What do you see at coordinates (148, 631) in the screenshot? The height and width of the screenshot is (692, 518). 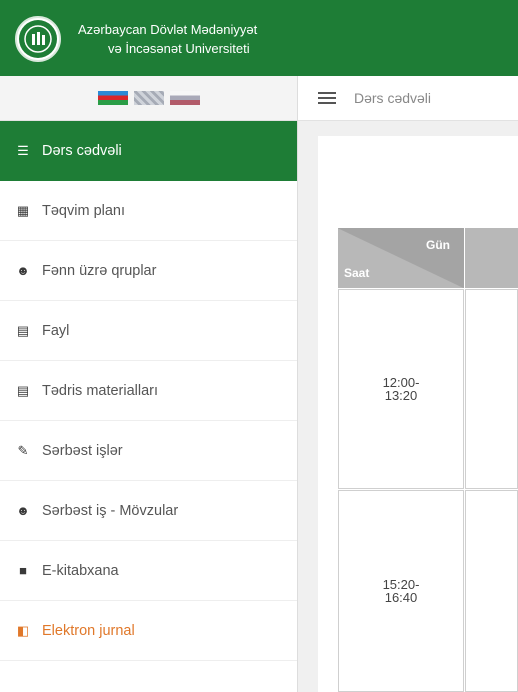 I see `sidebar-item-elektron-jurnal: ◧ Elektron jurnal` at bounding box center [148, 631].